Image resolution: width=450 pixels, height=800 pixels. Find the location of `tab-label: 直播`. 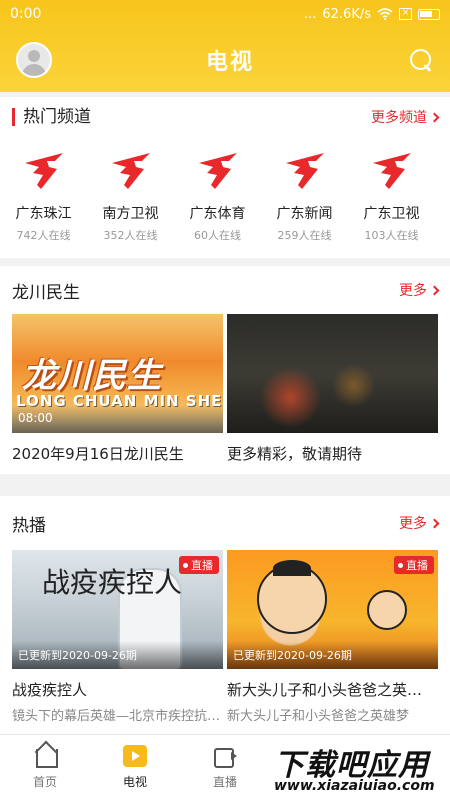

tab-label: 直播 is located at coordinates (224, 782).